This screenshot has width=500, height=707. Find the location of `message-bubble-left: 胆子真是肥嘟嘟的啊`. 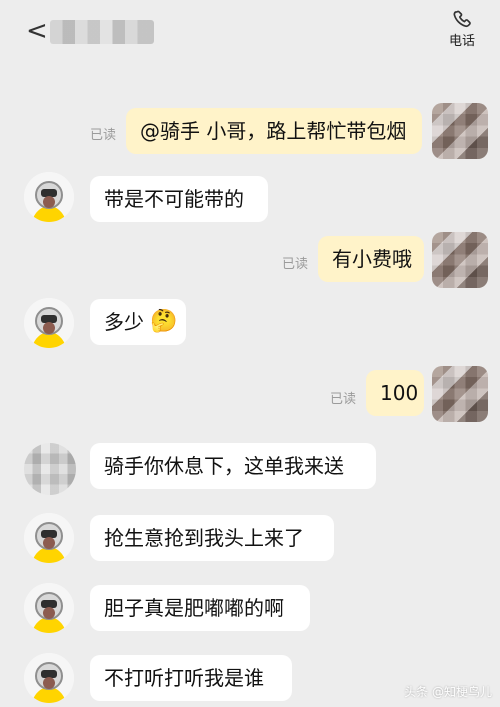

message-bubble-left: 胆子真是肥嘟嘟的啊 is located at coordinates (200, 608).